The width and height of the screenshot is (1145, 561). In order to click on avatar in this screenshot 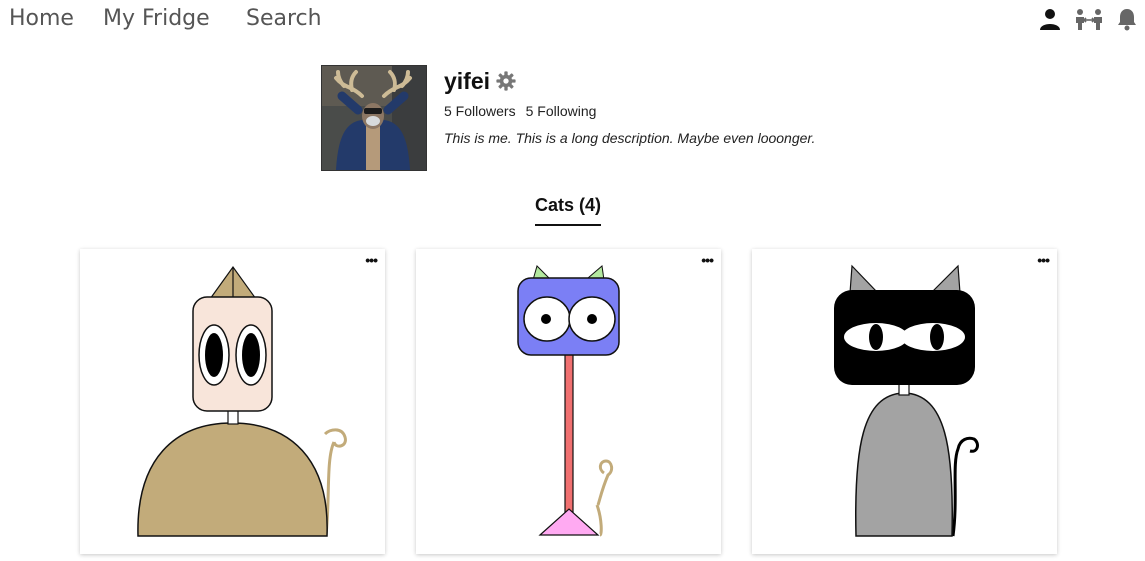, I will do `click(374, 118)`.